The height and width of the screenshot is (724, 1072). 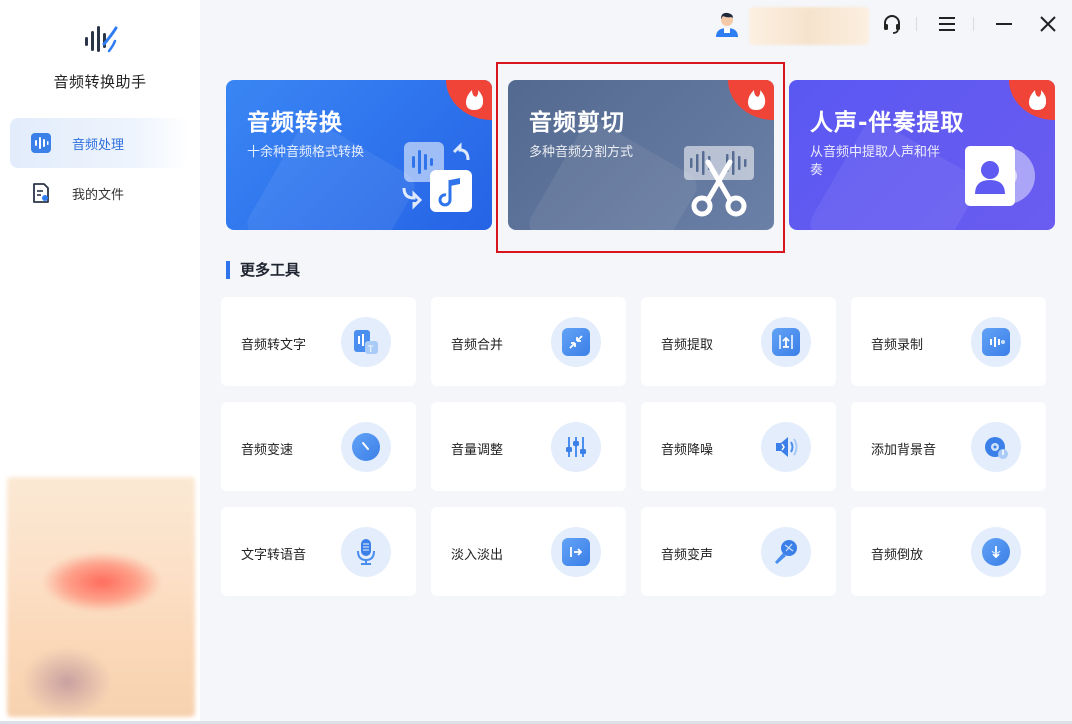 What do you see at coordinates (897, 345) in the screenshot?
I see `tool-label: 音频录制` at bounding box center [897, 345].